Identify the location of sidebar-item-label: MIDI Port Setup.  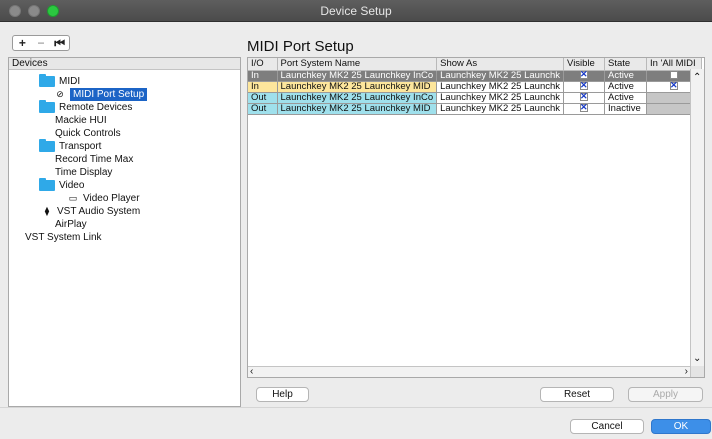
(109, 94).